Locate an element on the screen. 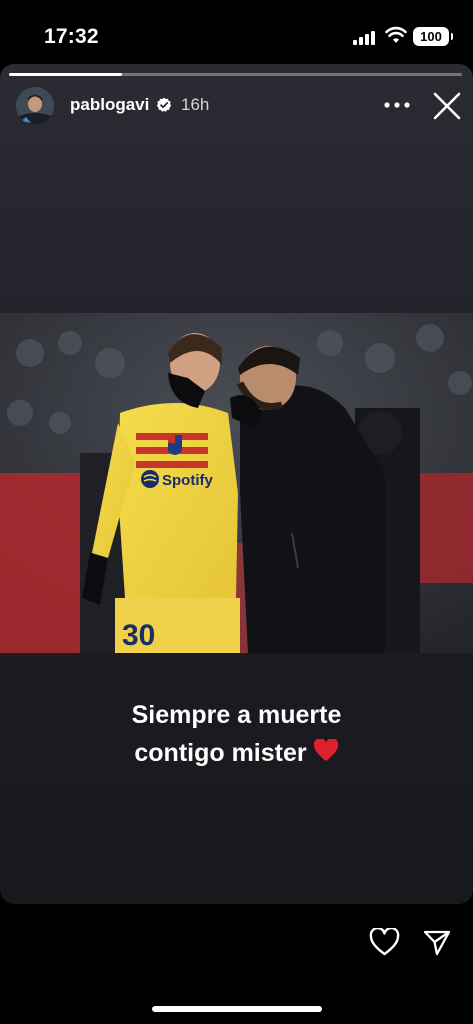 This screenshot has width=473, height=1024. caption-line-2: contigo mister is located at coordinates (236, 753).